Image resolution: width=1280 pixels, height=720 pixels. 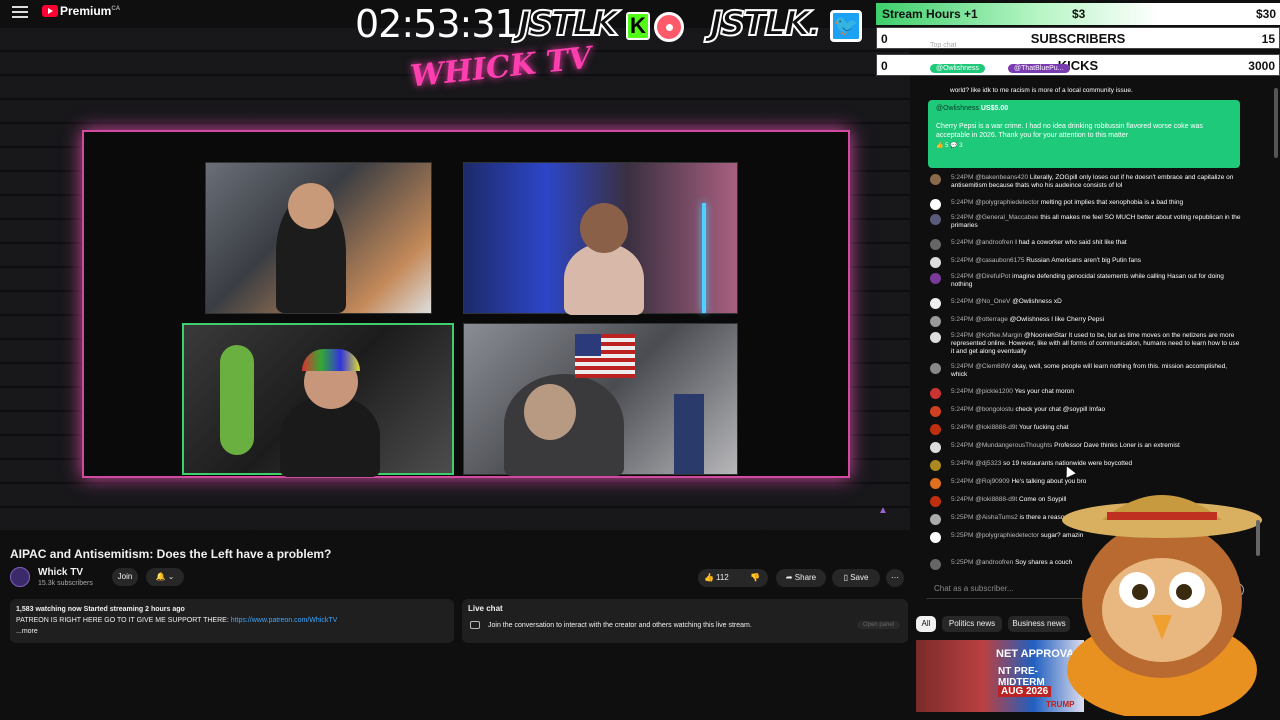 What do you see at coordinates (232, 631) in the screenshot?
I see `more-link: ...more` at bounding box center [232, 631].